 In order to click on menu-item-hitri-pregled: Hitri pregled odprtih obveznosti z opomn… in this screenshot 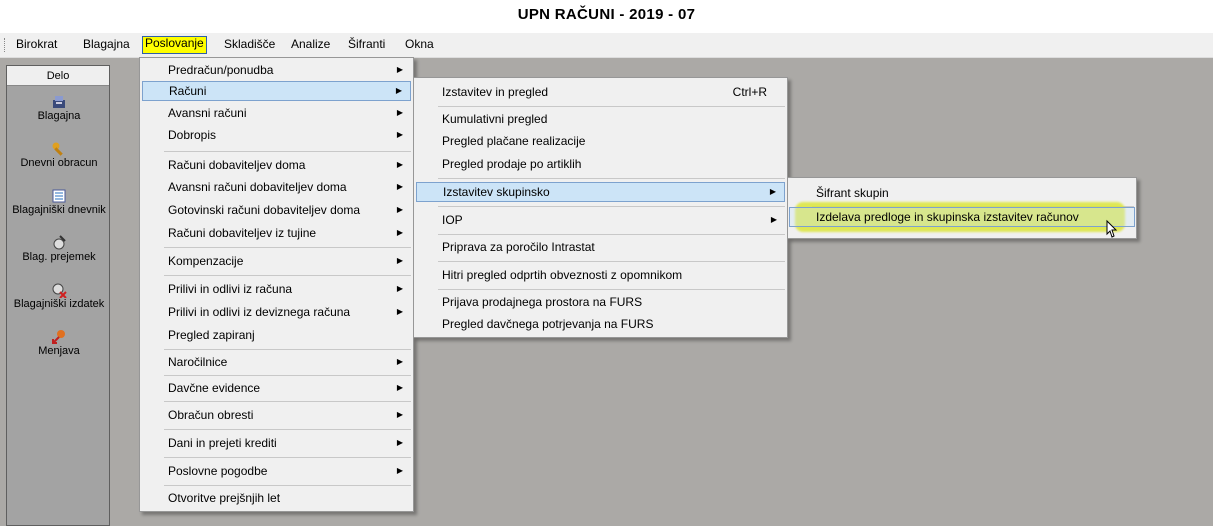, I will do `click(600, 275)`.